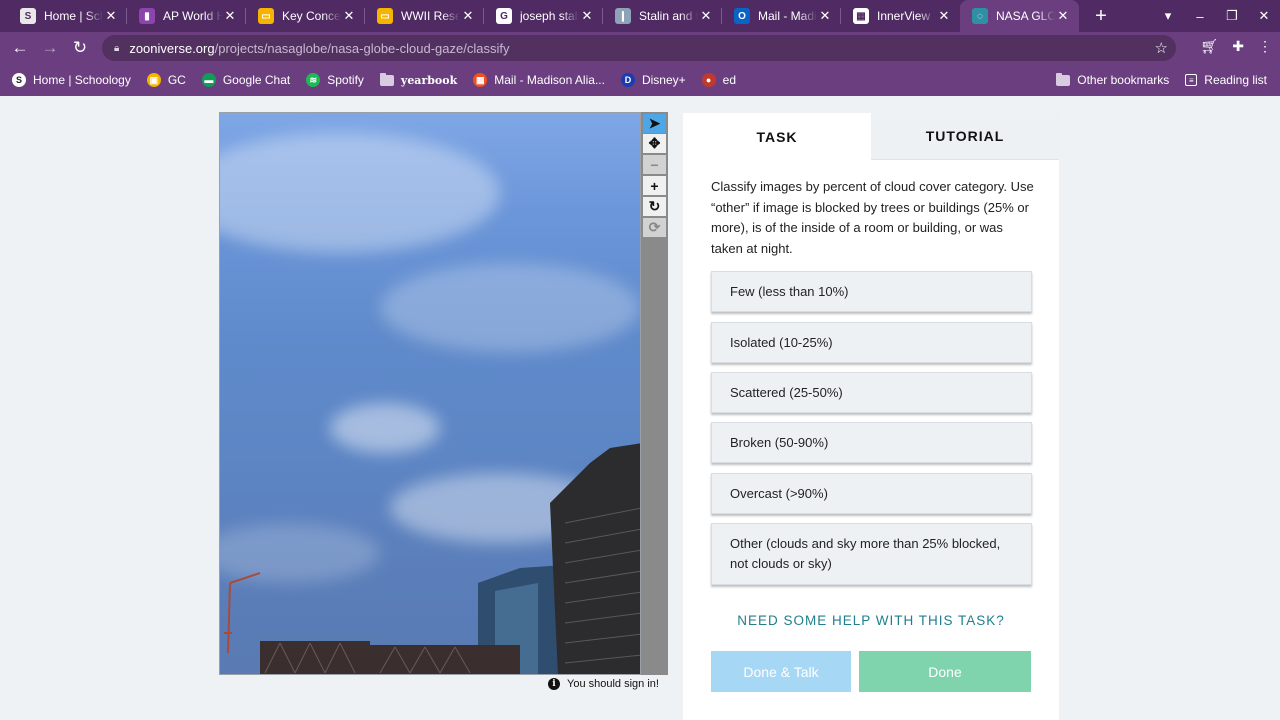 The height and width of the screenshot is (720, 1280). I want to click on reading-list-icon: ≡, so click(1191, 80).